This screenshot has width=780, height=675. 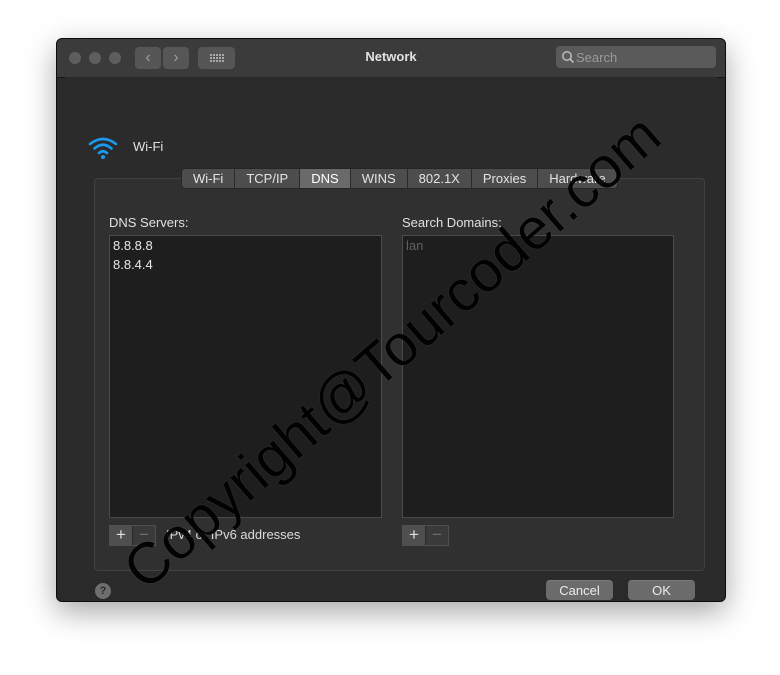 I want to click on search-domains-add-remove: + −, so click(x=425, y=535).